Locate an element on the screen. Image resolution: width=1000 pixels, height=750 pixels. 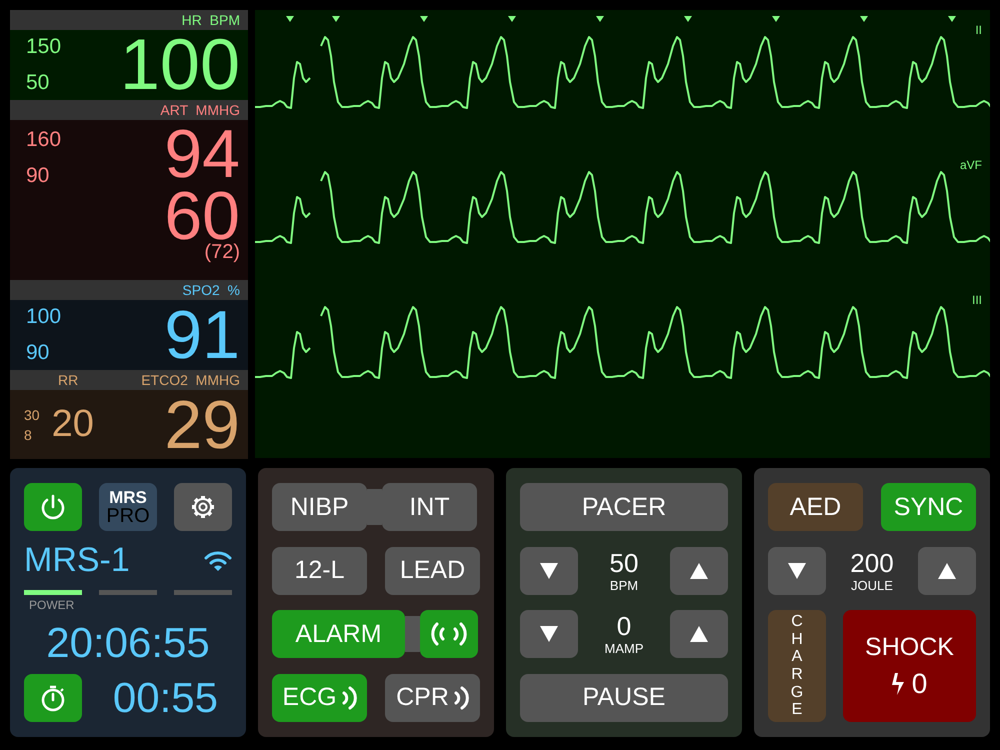
toggle-connector is located at coordinates (412, 634).